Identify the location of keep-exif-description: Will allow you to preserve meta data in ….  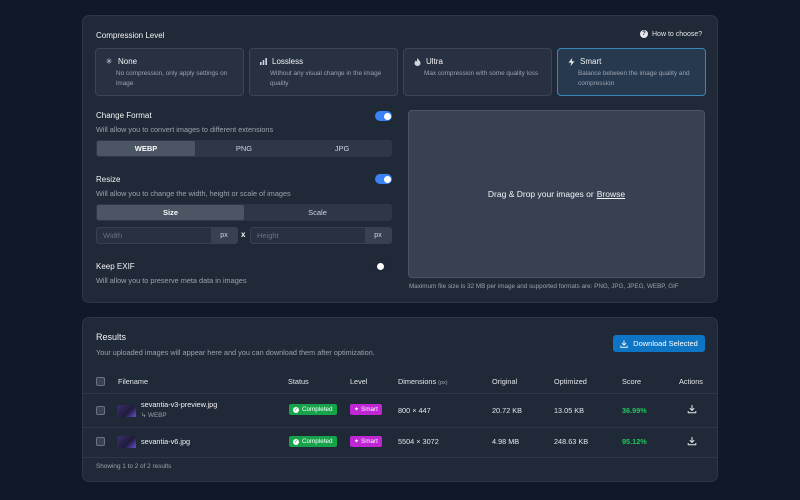
(171, 280).